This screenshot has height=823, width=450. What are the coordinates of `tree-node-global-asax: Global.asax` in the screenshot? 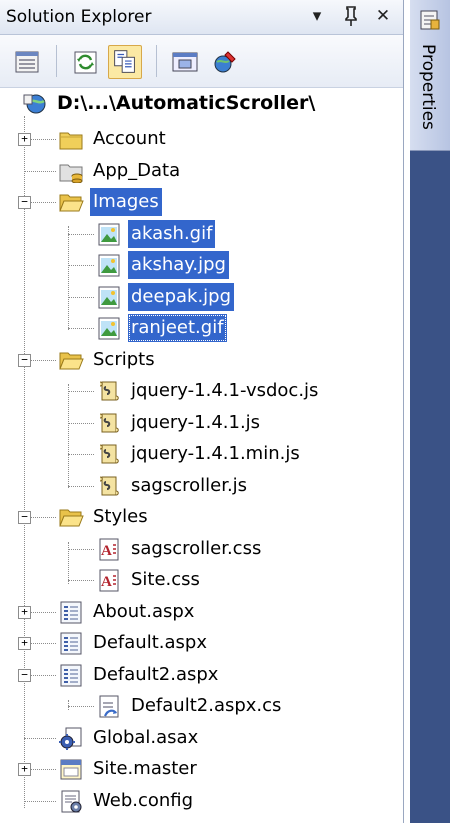 It's located at (200, 738).